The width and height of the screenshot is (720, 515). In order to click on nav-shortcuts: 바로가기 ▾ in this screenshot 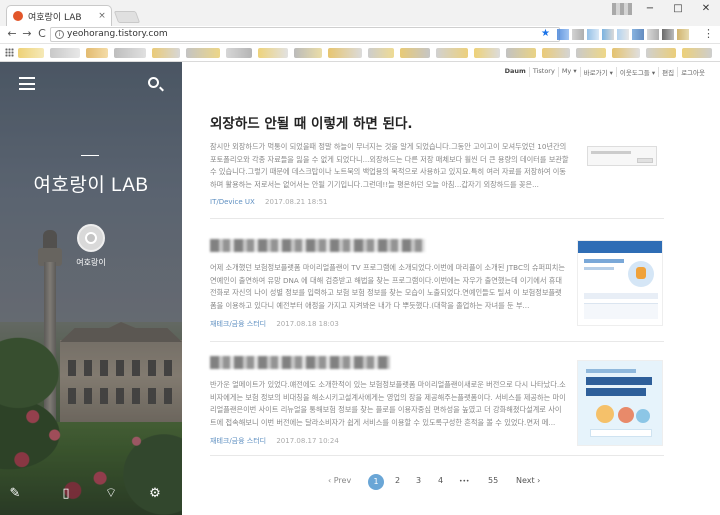, I will do `click(599, 72)`.